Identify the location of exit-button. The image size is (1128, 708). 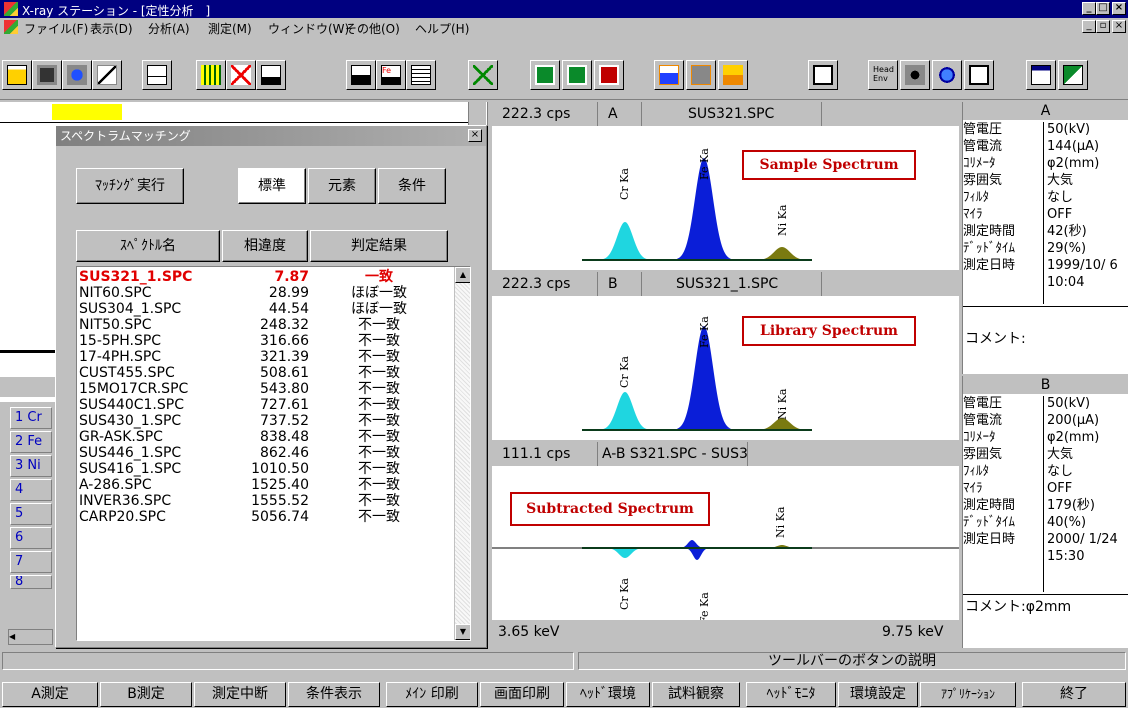
(1073, 75).